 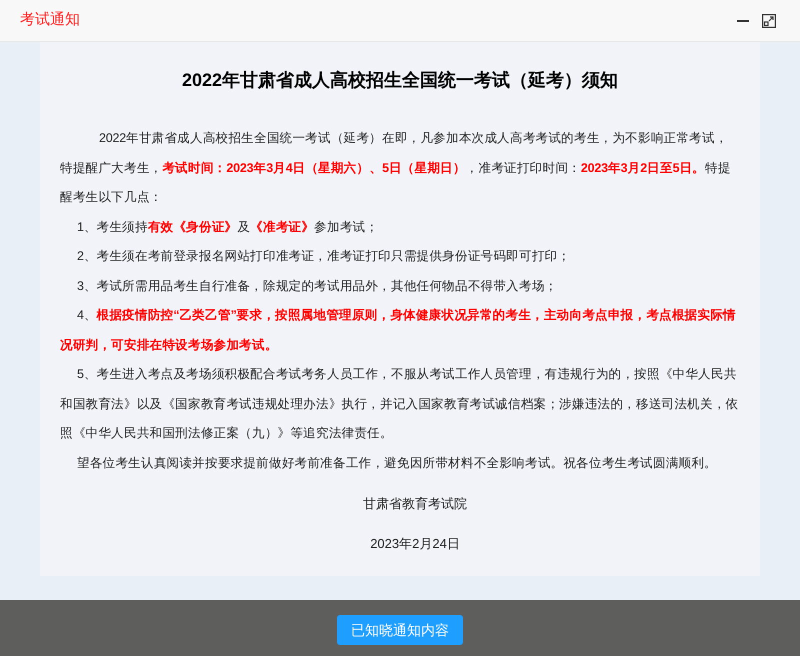 I want to click on notice-item: 5、考生进入考点及考场须积极配合考试考务人员工作，不服从考试工作人员管理，有违规行为的，按照《中华人民共和国教育法》以及《国家教育考试违规处理办法》执行，并记入国家教育考试诚信档案；涉嫌违法的，移送司法机关，依照《中华人民共和国刑法修正案（九）》等追究法律责任。, so click(x=400, y=404).